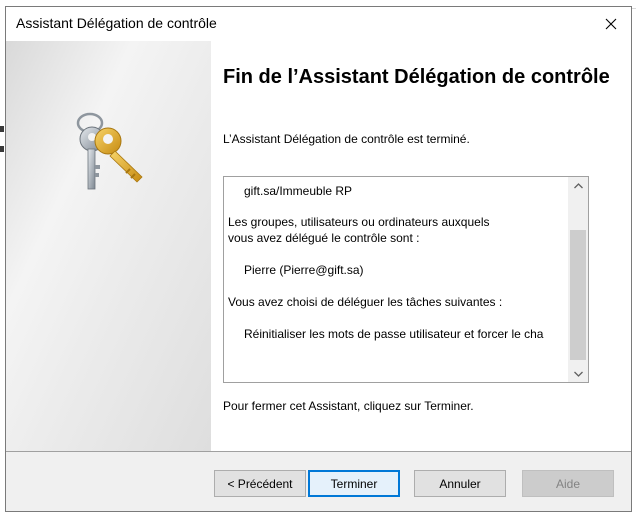 Image resolution: width=636 pixels, height=514 pixels. What do you see at coordinates (460, 483) in the screenshot?
I see `cancel-button: Annuler` at bounding box center [460, 483].